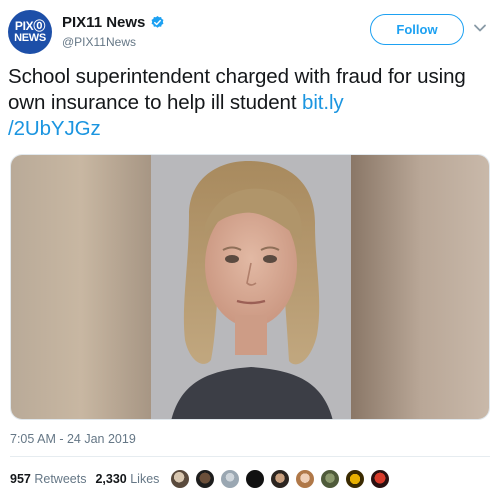  What do you see at coordinates (113, 42) in the screenshot?
I see `handle: @PIX11News` at bounding box center [113, 42].